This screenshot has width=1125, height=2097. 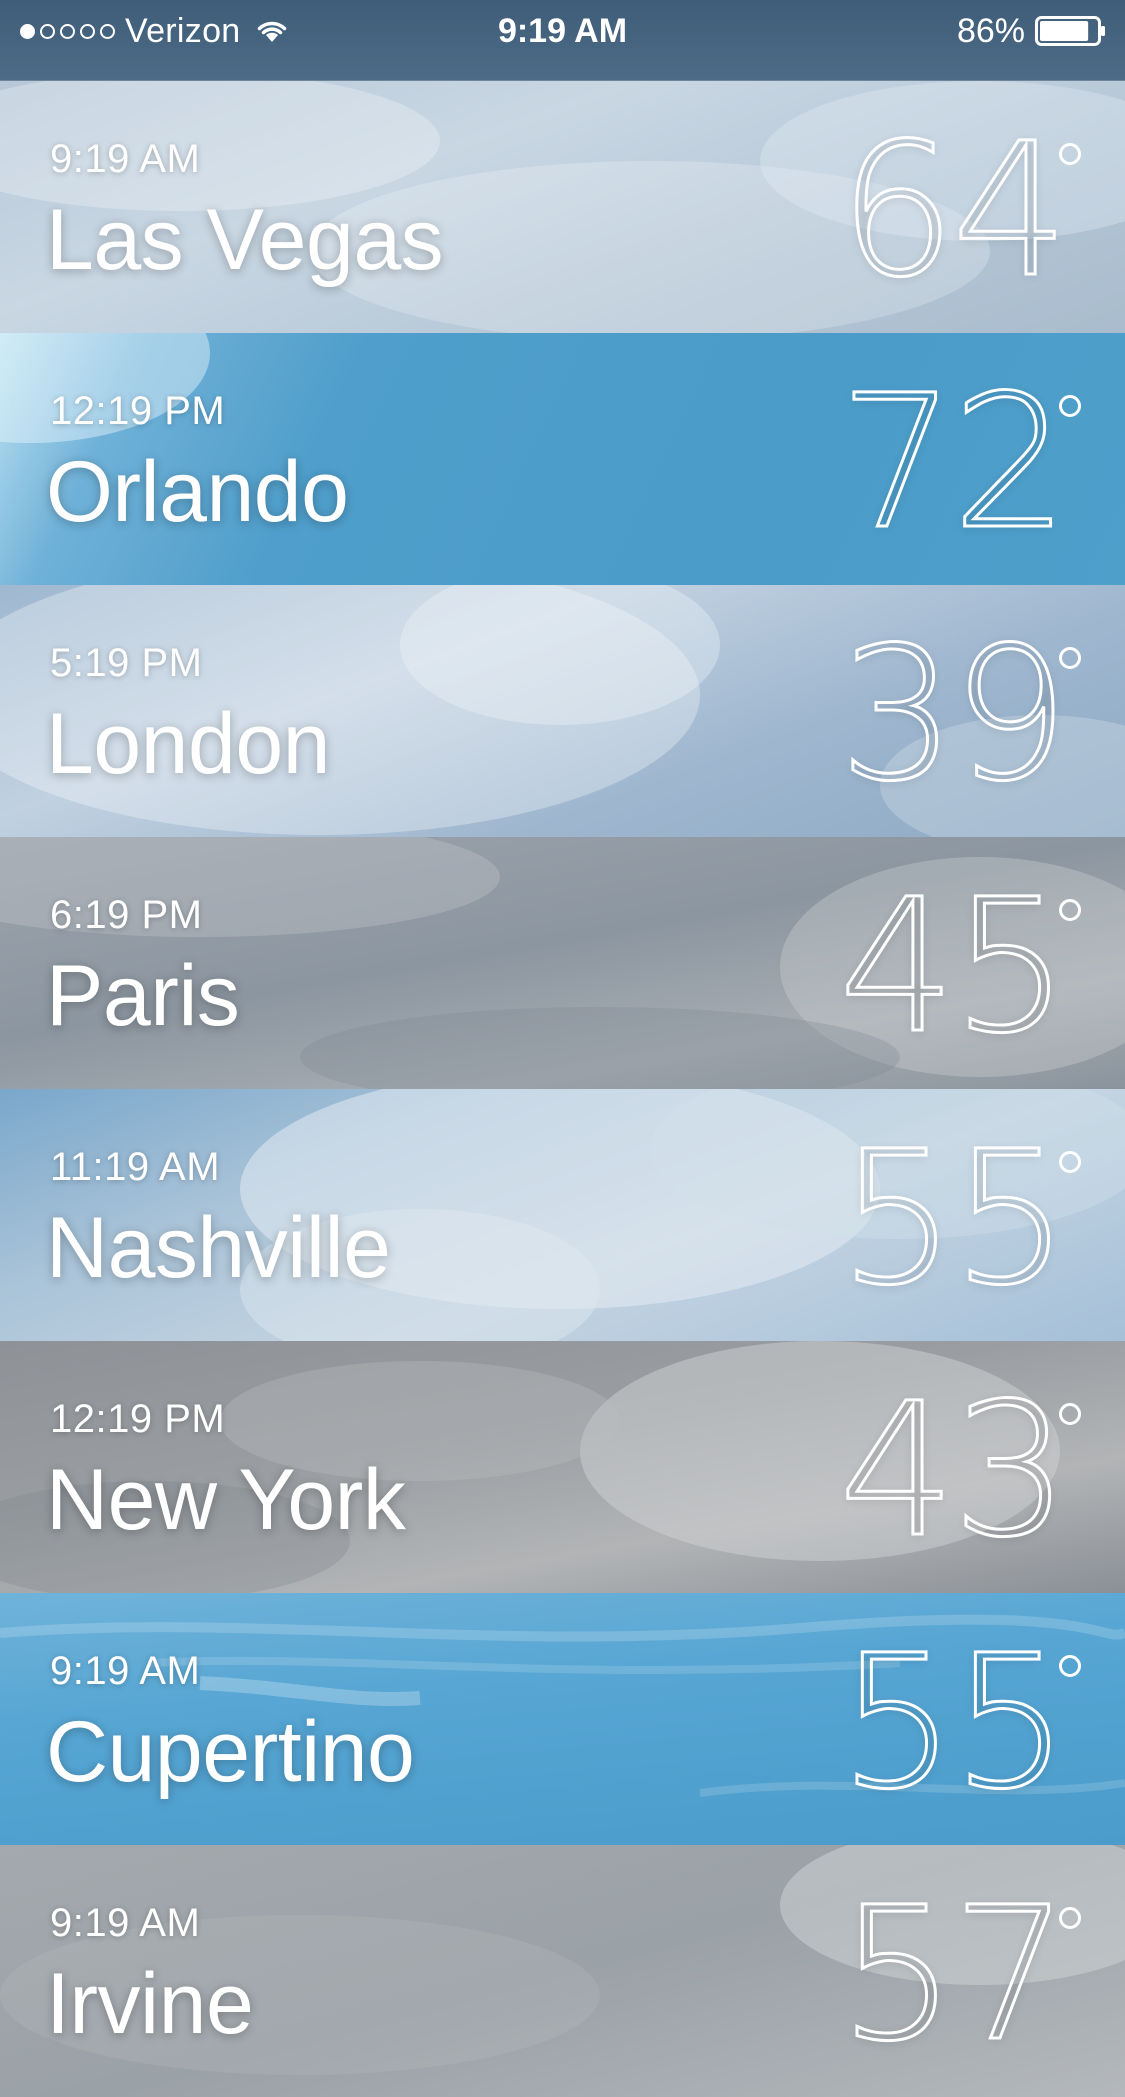 What do you see at coordinates (245, 240) in the screenshot?
I see `city-name: Las Vegas` at bounding box center [245, 240].